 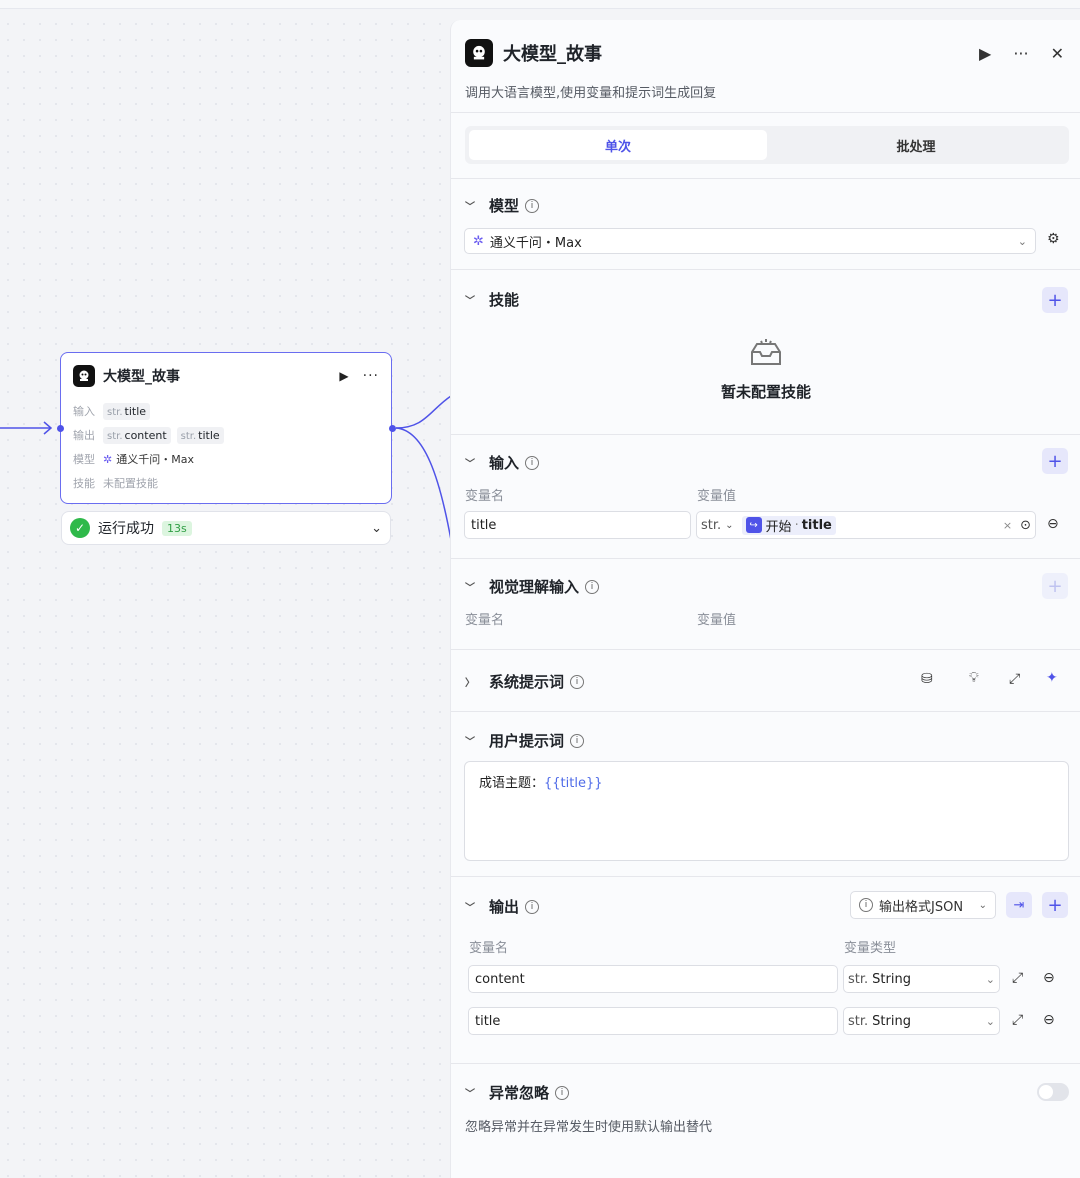 What do you see at coordinates (711, 525) in the screenshot?
I see `type-prefix: str.` at bounding box center [711, 525].